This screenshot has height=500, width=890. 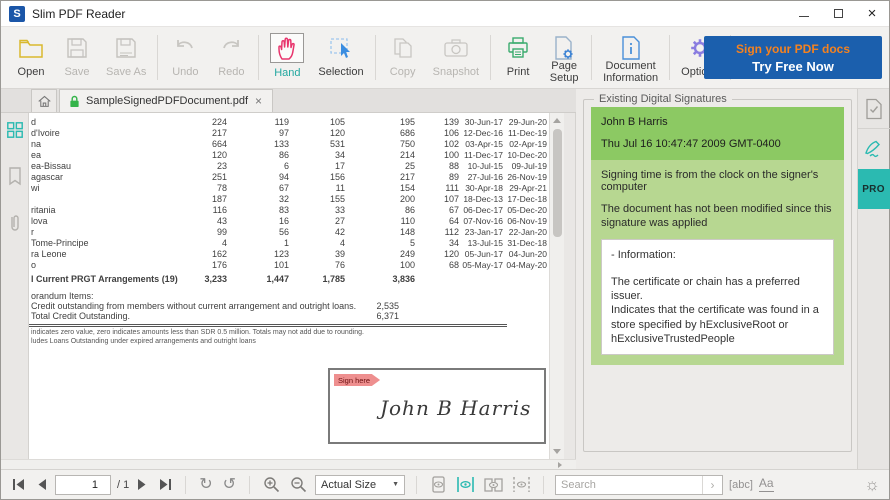 I want to click on close-icon: ×, so click(x=872, y=13).